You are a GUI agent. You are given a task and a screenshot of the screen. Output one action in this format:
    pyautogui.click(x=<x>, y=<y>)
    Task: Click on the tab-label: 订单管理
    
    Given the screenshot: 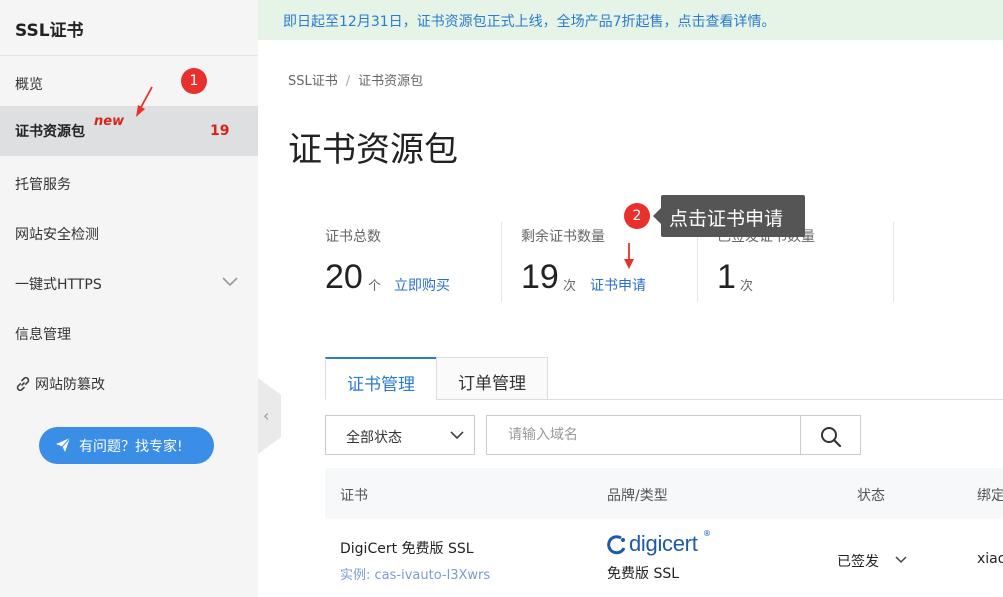 What is the action you would take?
    pyautogui.click(x=492, y=384)
    